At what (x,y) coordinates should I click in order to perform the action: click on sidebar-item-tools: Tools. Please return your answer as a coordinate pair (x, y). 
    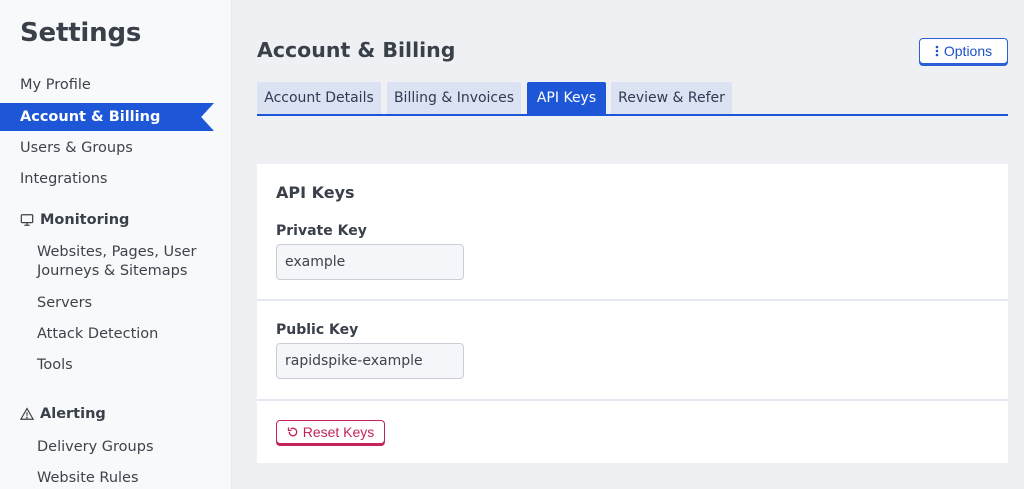
    Looking at the image, I should click on (55, 365).